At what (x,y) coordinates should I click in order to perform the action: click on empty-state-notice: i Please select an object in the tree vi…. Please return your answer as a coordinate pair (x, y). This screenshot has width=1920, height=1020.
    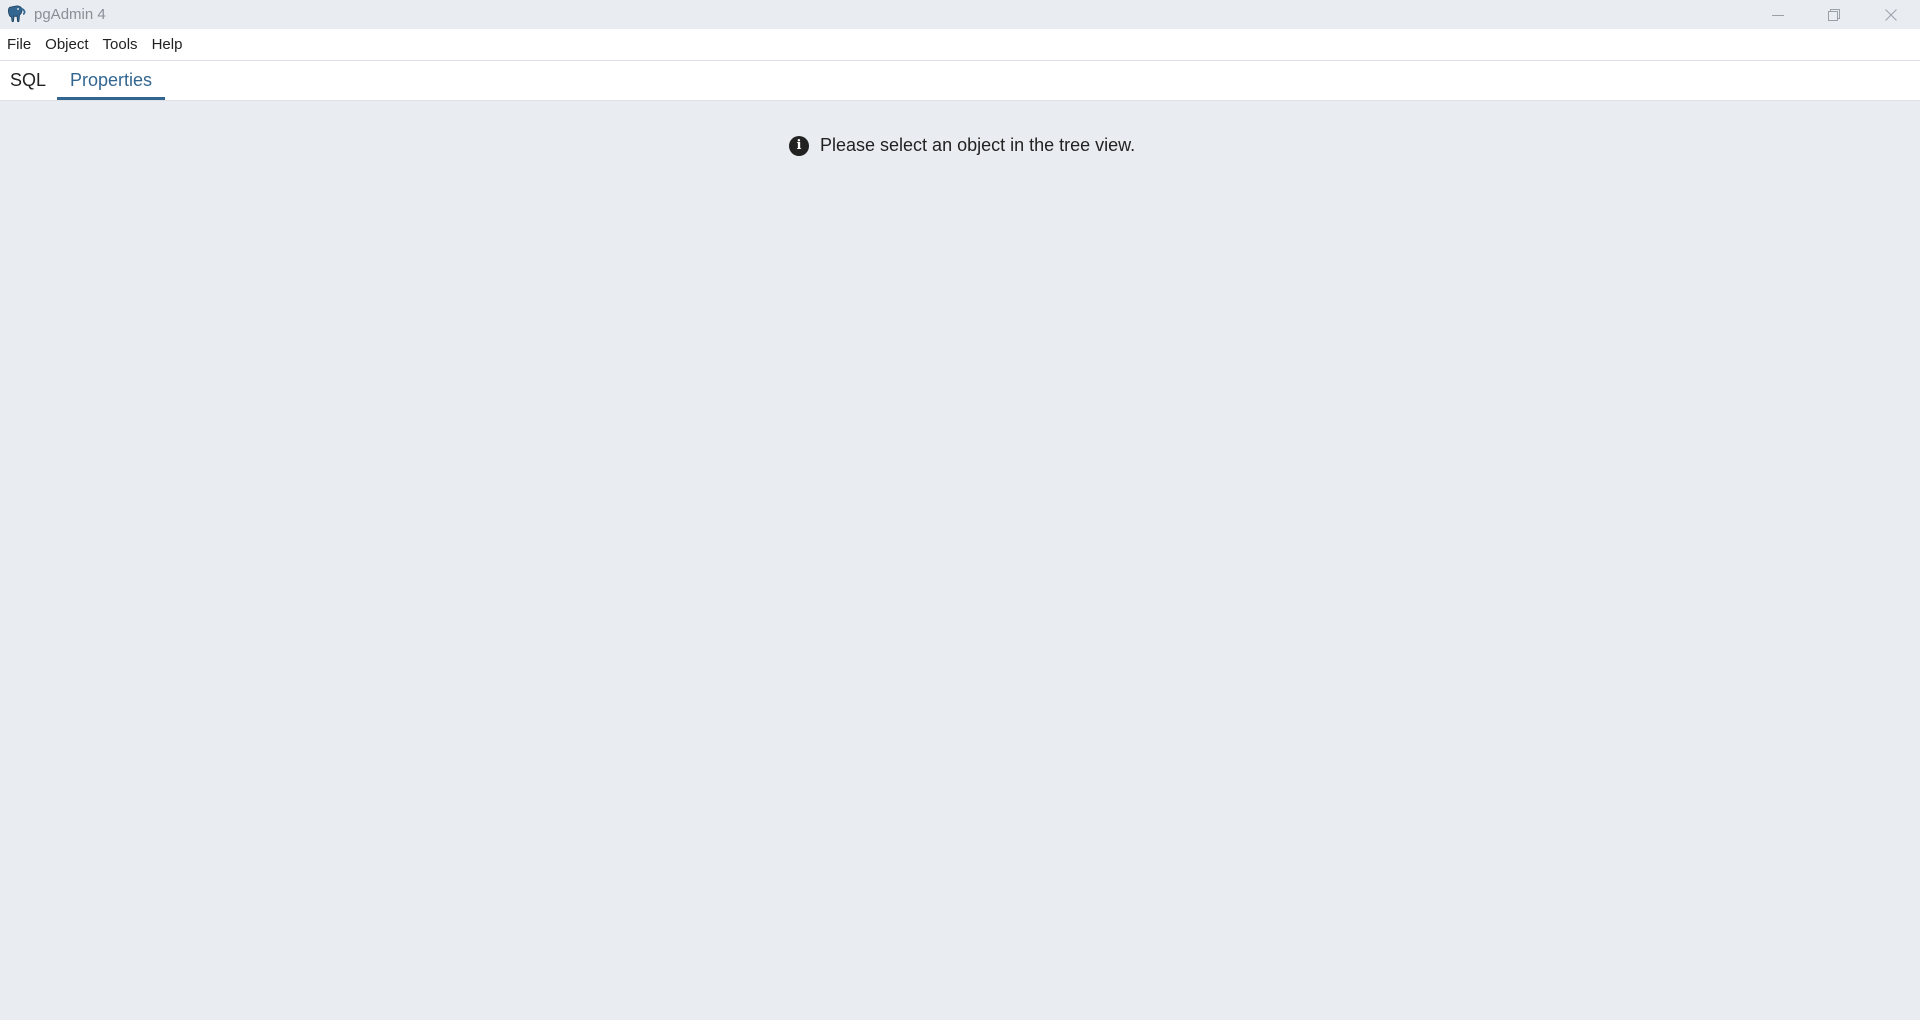
    Looking at the image, I should click on (962, 145).